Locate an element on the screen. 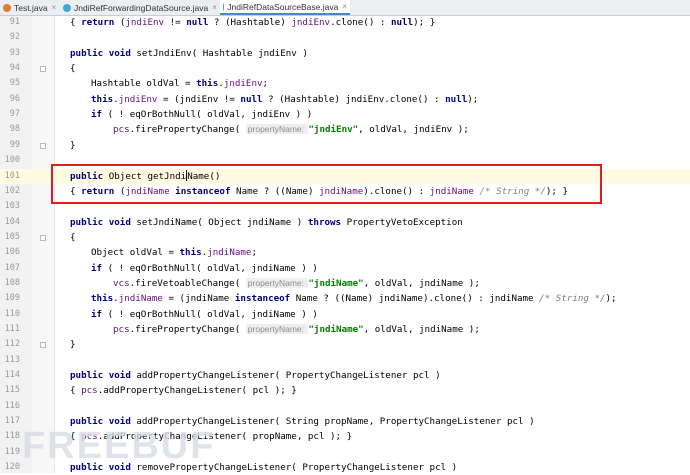 The width and height of the screenshot is (690, 475). token: ); is located at coordinates (611, 298).